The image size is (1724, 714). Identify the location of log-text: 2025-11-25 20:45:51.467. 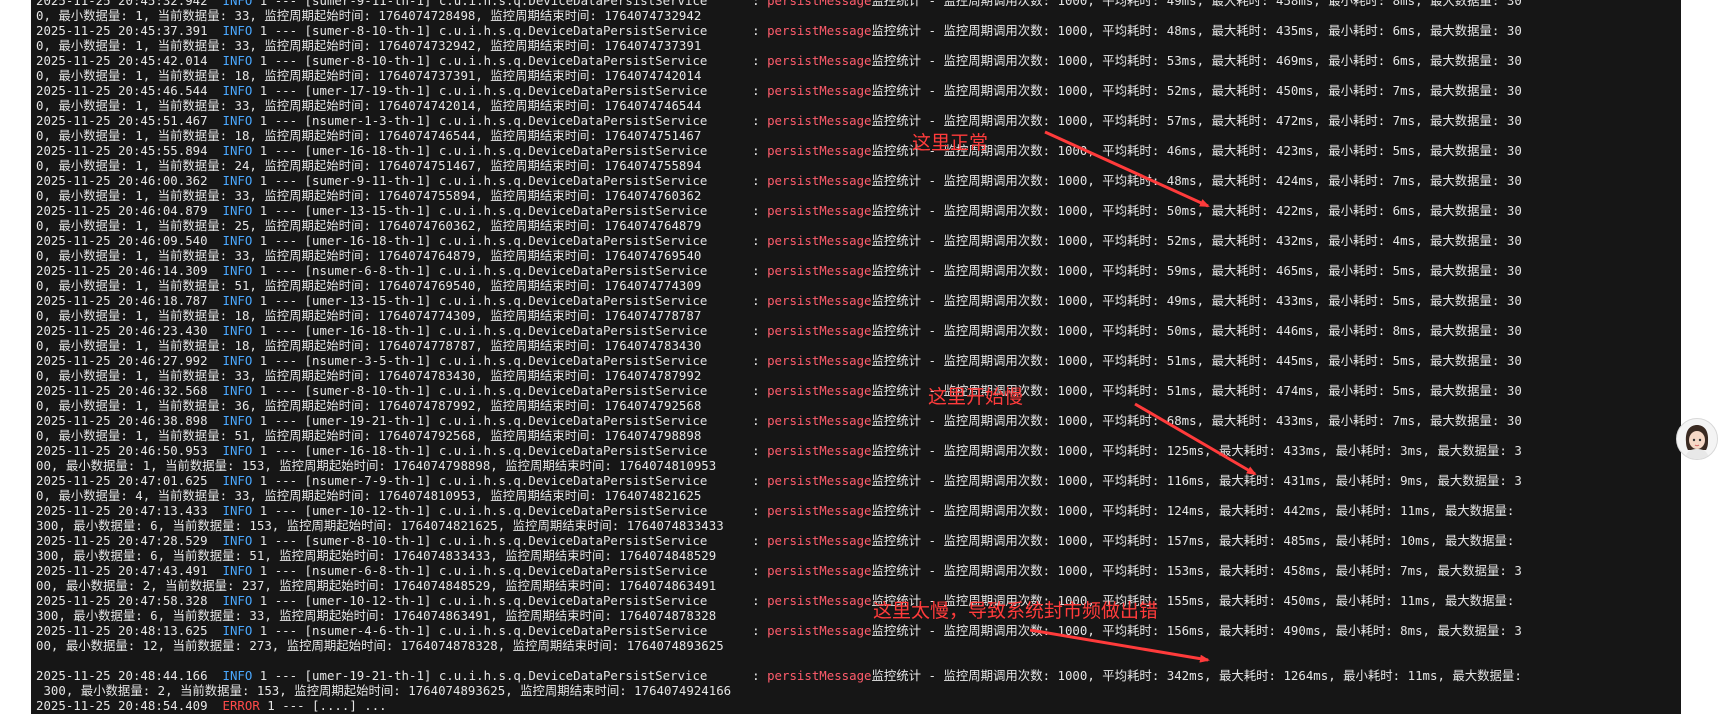
(129, 120).